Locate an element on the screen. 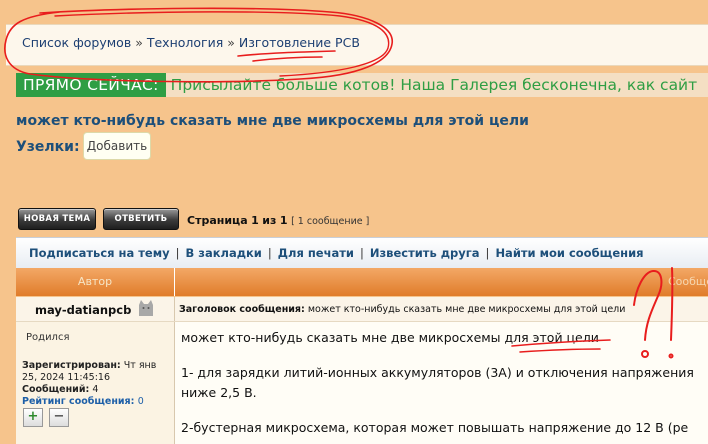 The height and width of the screenshot is (444, 708). breadcrumb-technology: Технология is located at coordinates (185, 42).